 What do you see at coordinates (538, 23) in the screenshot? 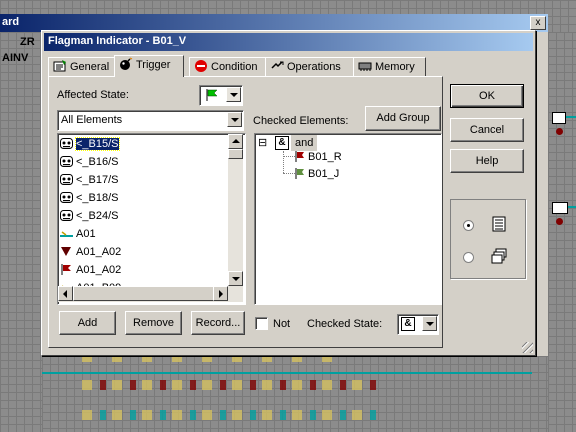
I see `background-close-button: x` at bounding box center [538, 23].